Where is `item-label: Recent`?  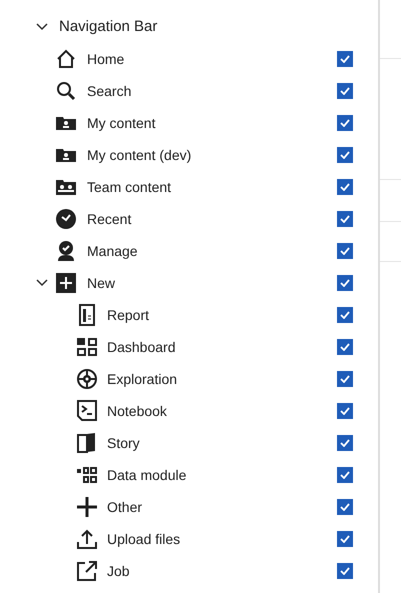 item-label: Recent is located at coordinates (109, 219).